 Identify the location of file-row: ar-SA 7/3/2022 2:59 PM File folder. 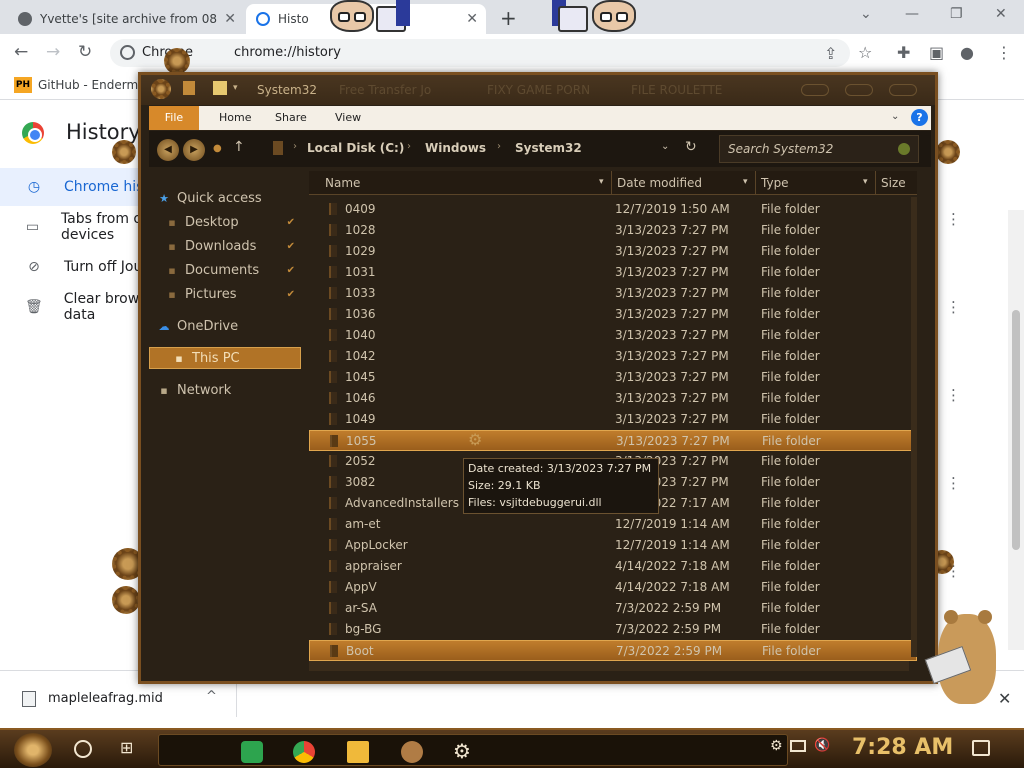
(613, 608).